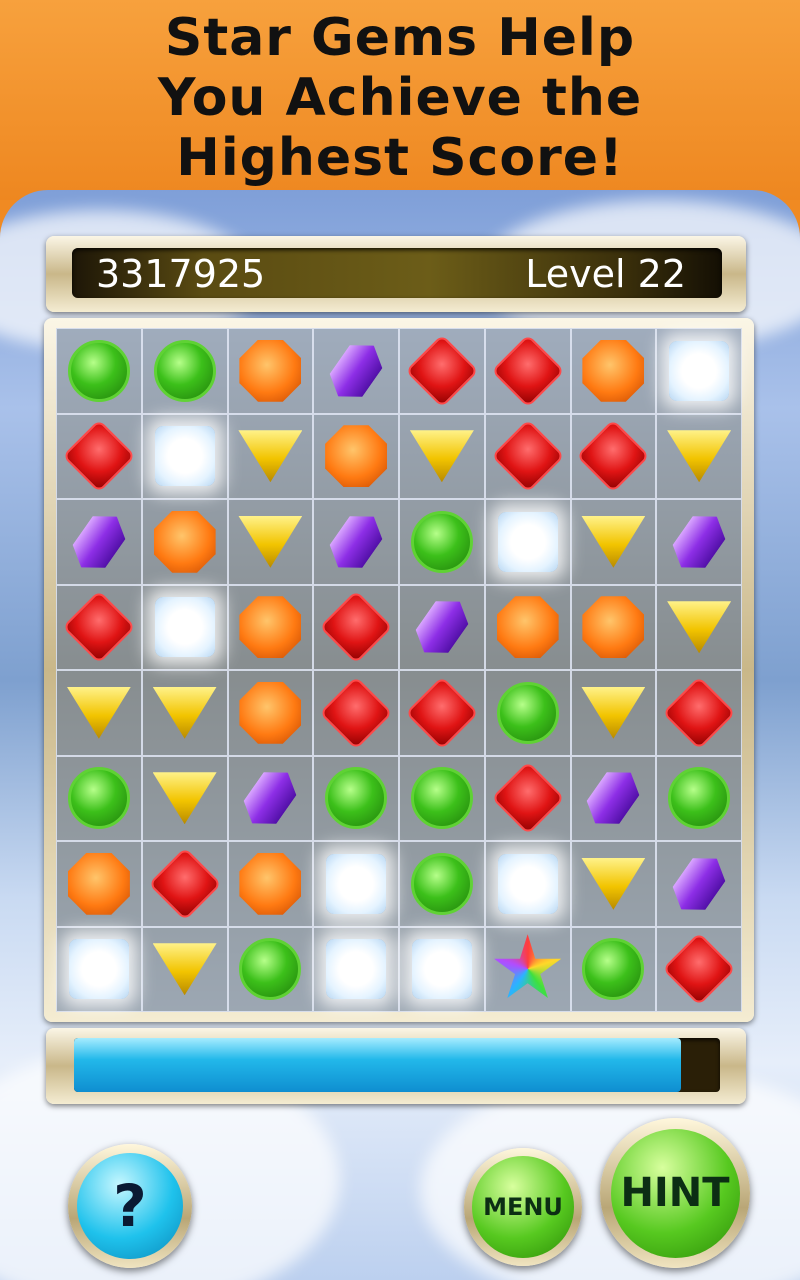  I want to click on help-icon: ?, so click(130, 1206).